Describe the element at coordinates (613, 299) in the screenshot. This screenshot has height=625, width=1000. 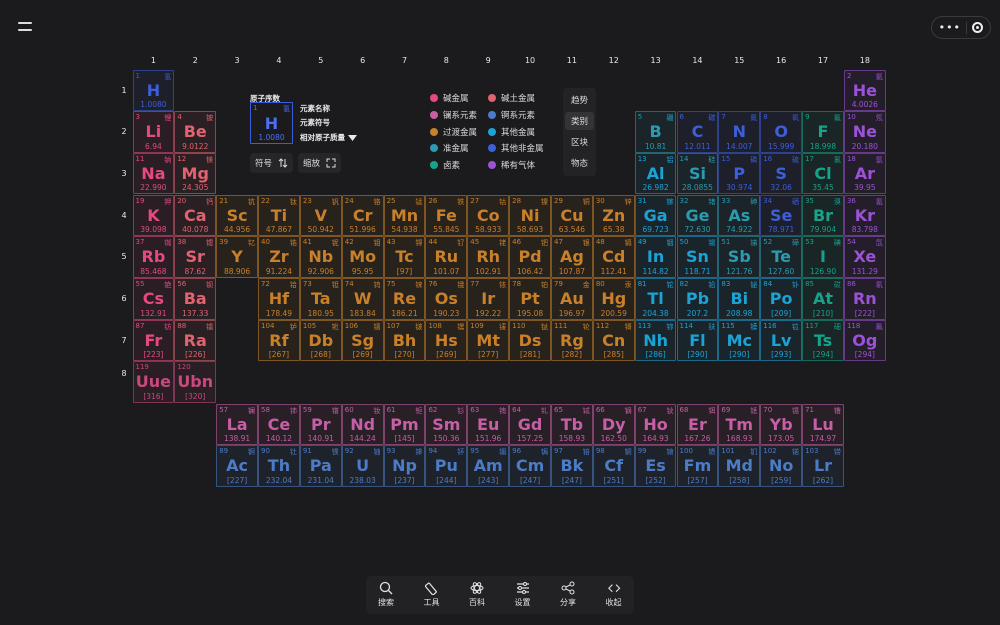
I see `element-cell-hg: 80 汞 Hg 200.59` at that location.